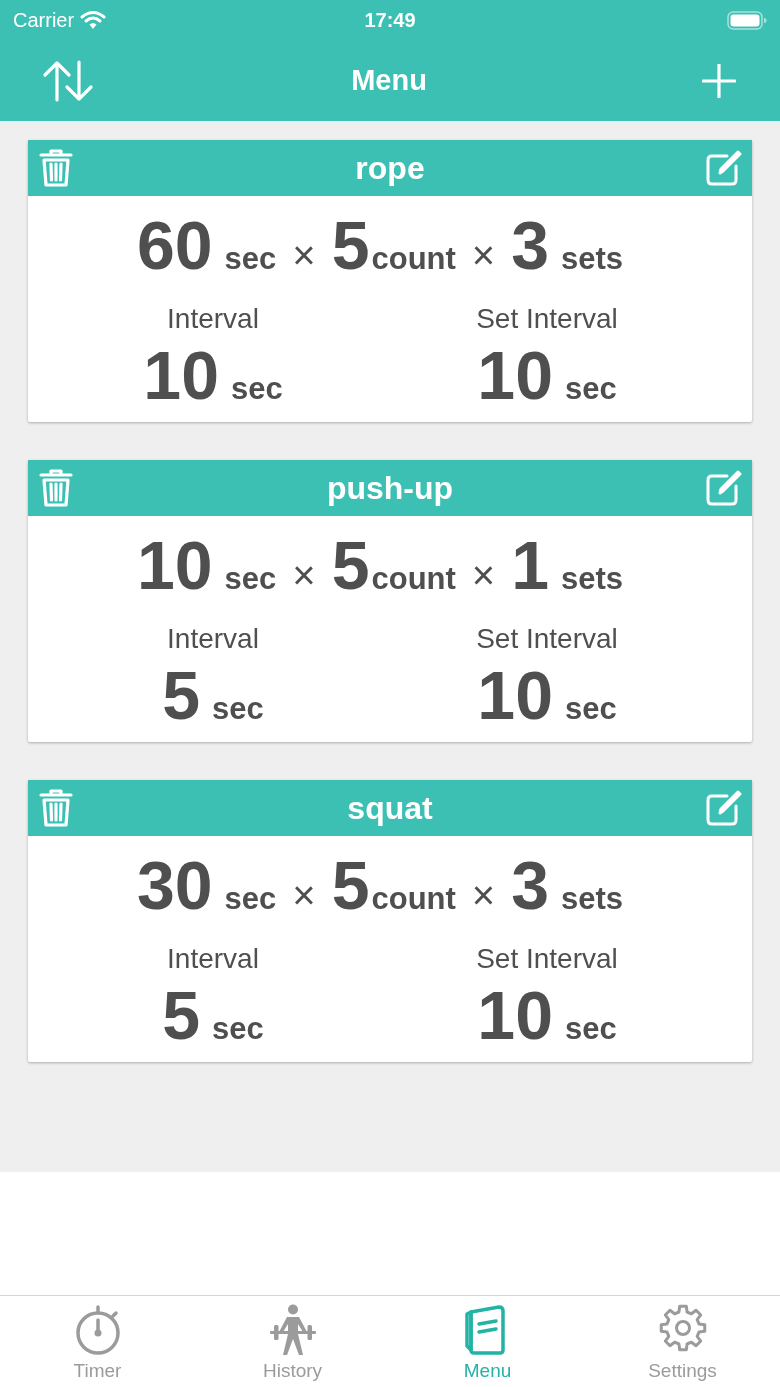  I want to click on gear-icon, so click(682, 1328).